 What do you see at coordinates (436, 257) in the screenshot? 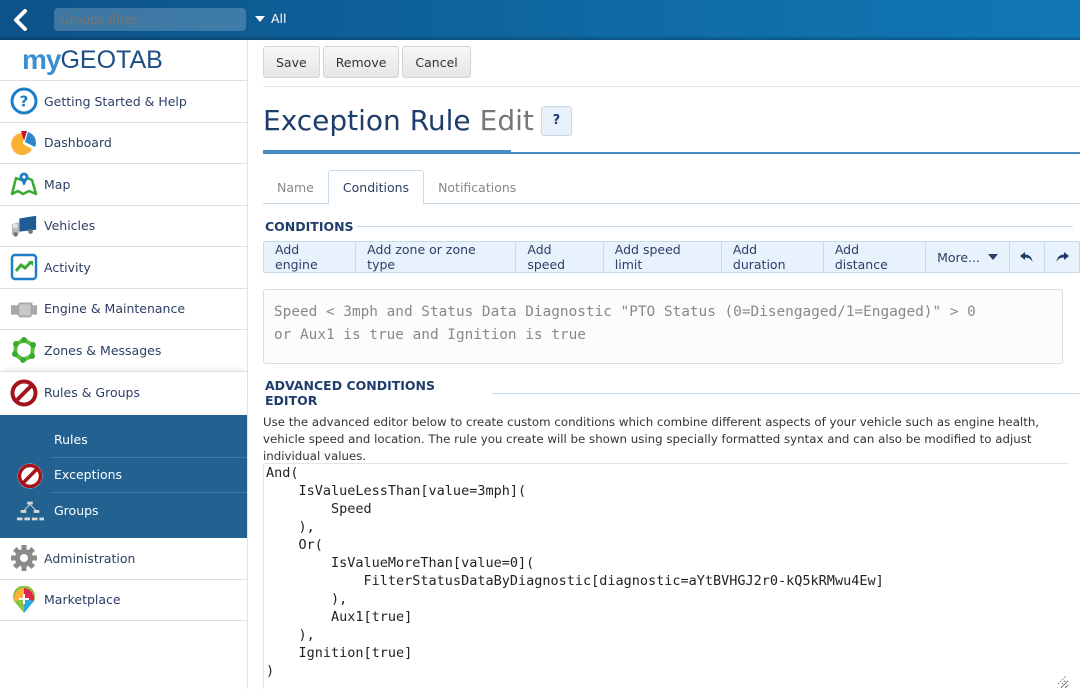
I see `add-zone-button: Add zone or zone type` at bounding box center [436, 257].